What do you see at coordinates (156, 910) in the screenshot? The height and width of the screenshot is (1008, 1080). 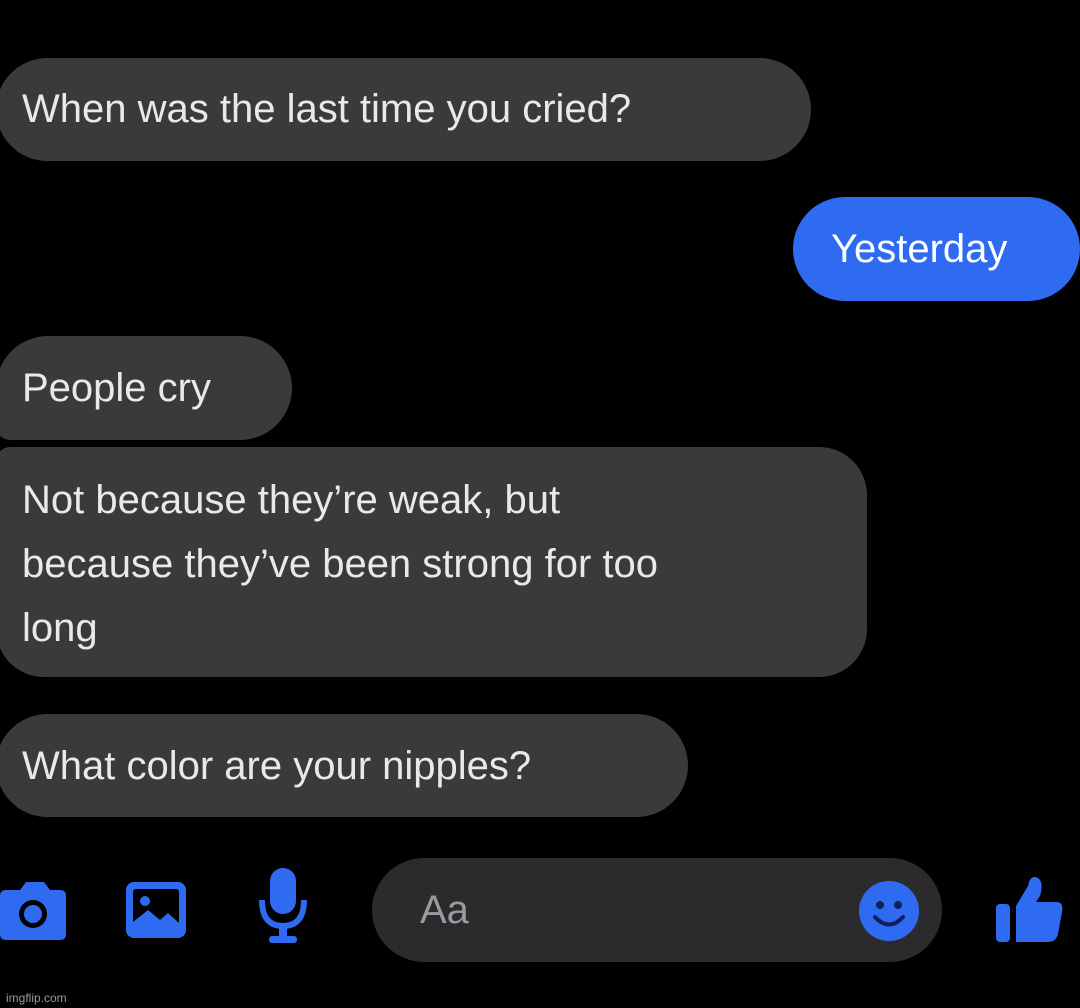 I see `gallery-icon` at bounding box center [156, 910].